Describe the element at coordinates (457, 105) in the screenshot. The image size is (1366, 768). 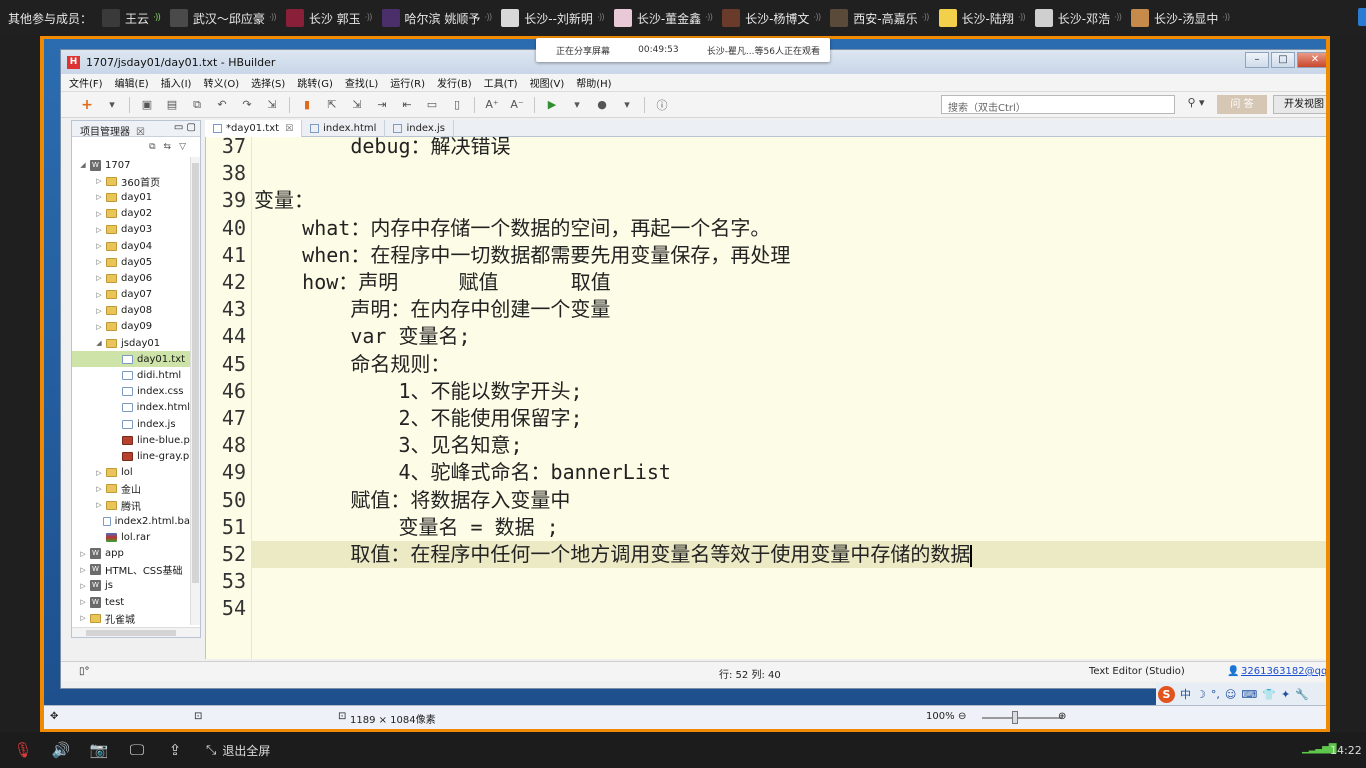
I see `uncomment-icon: ▯` at that location.